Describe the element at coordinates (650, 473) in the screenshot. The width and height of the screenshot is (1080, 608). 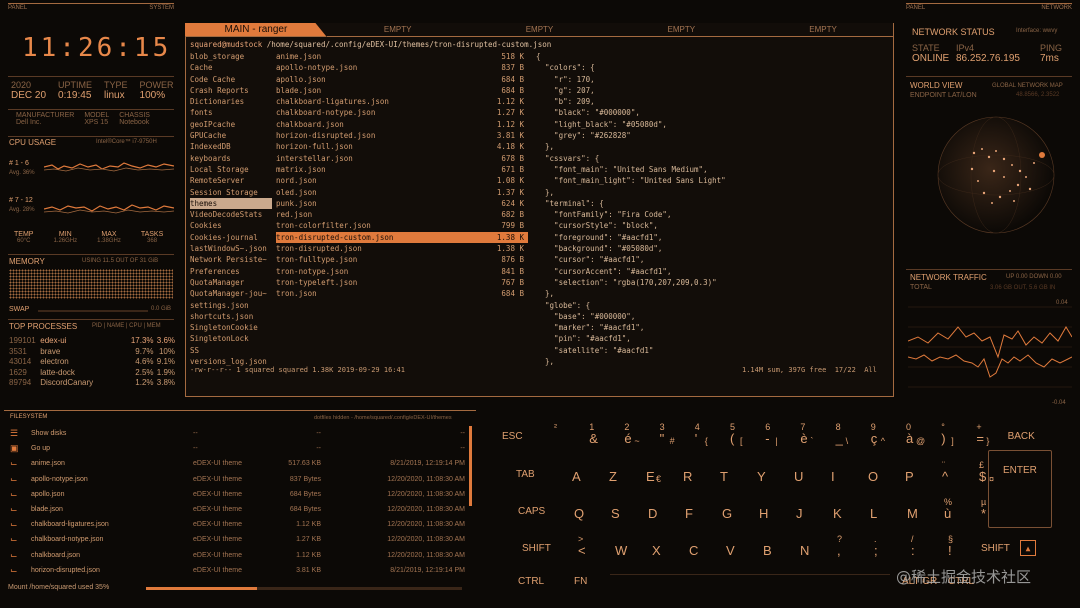
I see `key-e: E €` at that location.